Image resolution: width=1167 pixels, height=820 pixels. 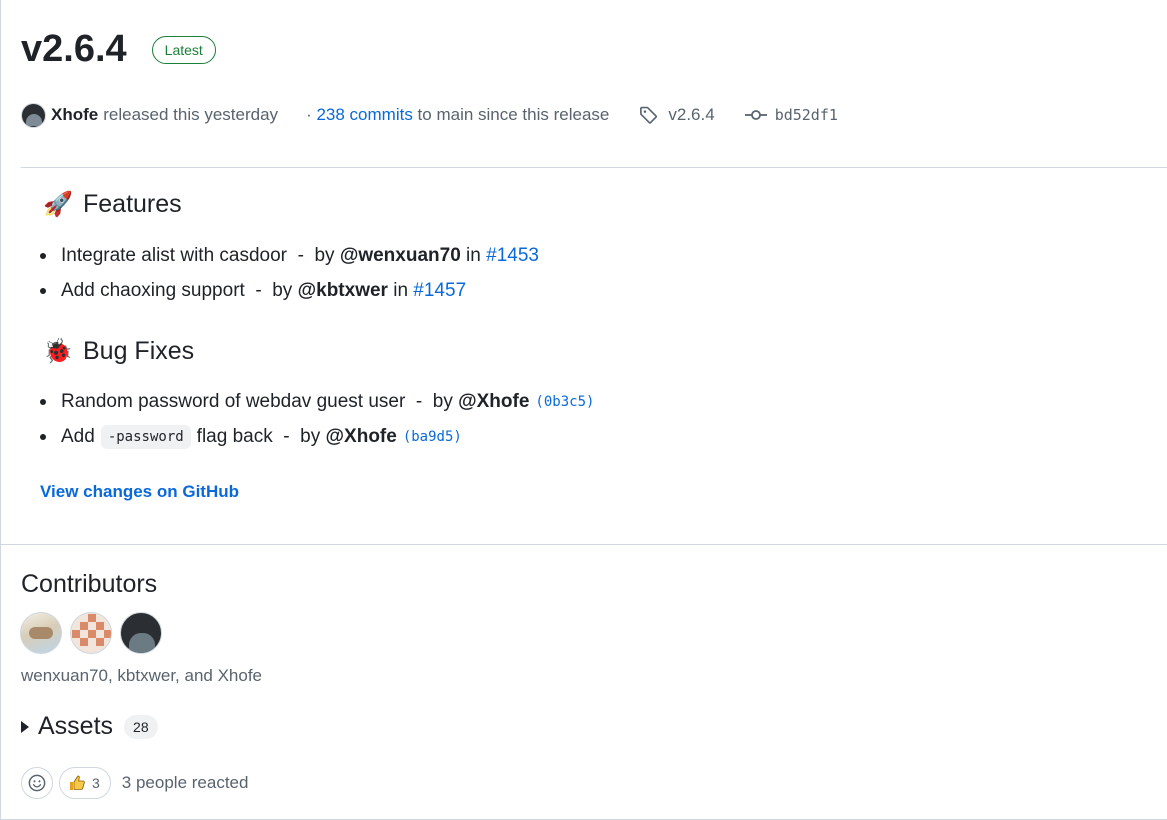 I want to click on reactions-bar: 3 3 people reacted, so click(x=134, y=783).